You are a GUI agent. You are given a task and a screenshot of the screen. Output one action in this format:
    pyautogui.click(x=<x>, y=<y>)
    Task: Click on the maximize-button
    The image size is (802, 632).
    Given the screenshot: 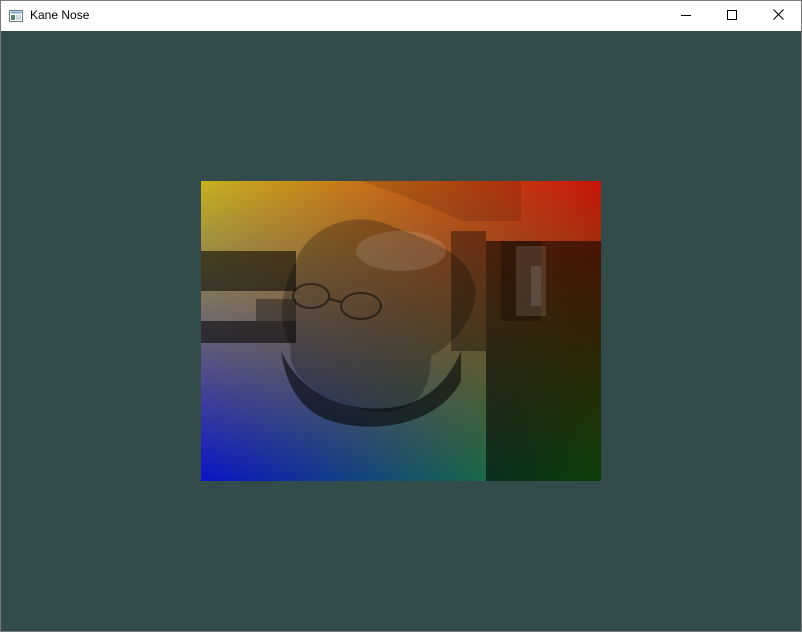 What is the action you would take?
    pyautogui.click(x=732, y=16)
    